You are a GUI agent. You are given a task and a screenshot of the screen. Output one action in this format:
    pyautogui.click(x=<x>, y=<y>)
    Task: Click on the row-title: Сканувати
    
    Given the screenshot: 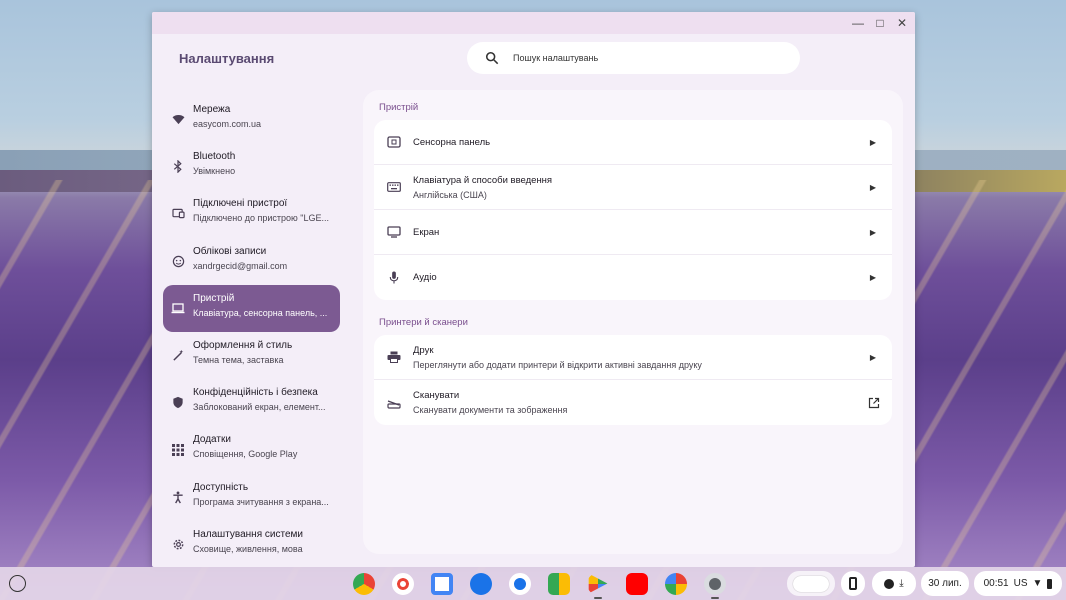 What is the action you would take?
    pyautogui.click(x=436, y=395)
    